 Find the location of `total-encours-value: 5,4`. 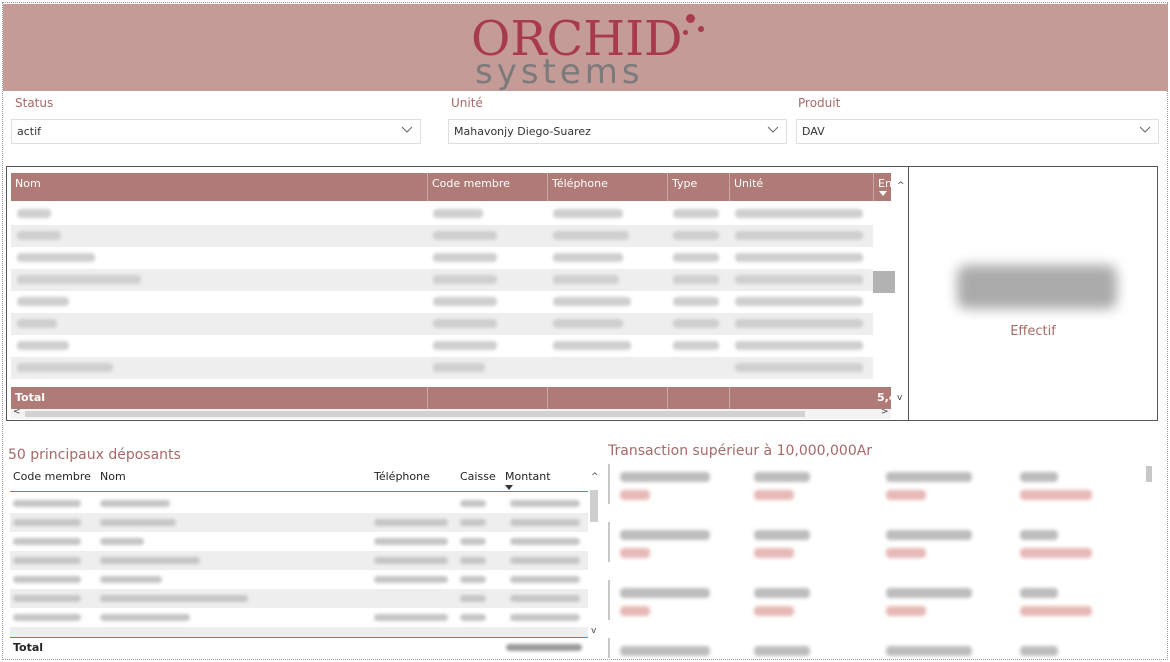

total-encours-value: 5,4 is located at coordinates (884, 397).